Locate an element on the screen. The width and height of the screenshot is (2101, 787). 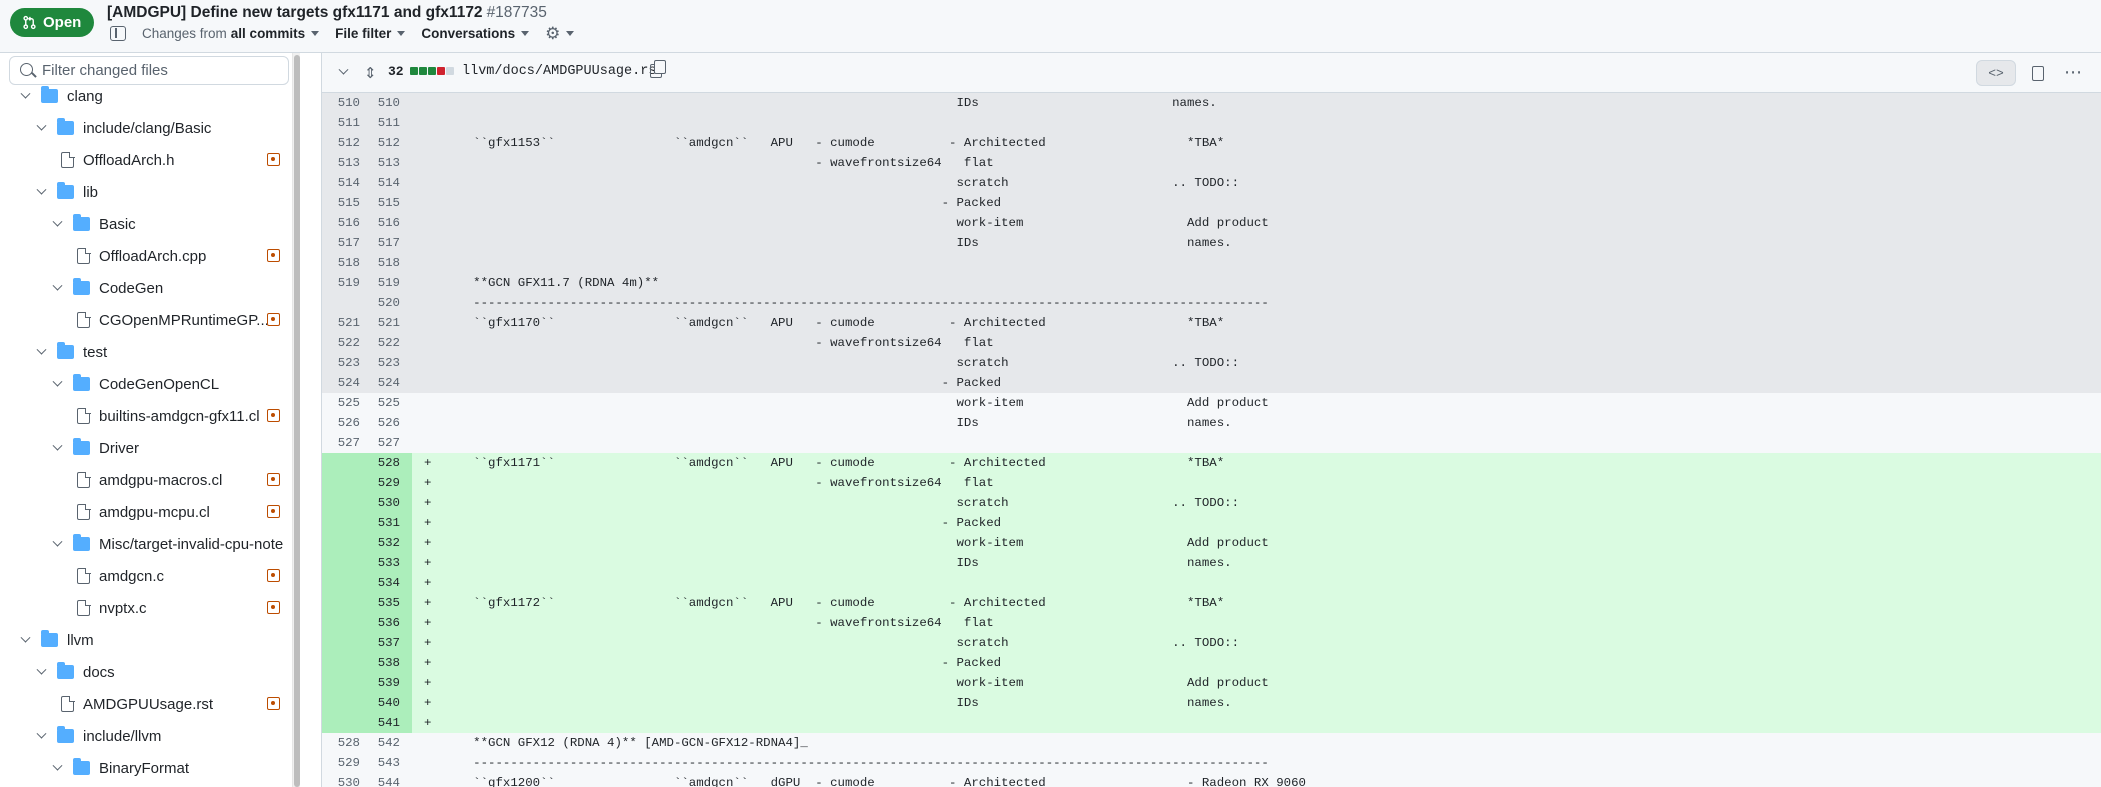
new-line-number: 525 is located at coordinates (392, 403).